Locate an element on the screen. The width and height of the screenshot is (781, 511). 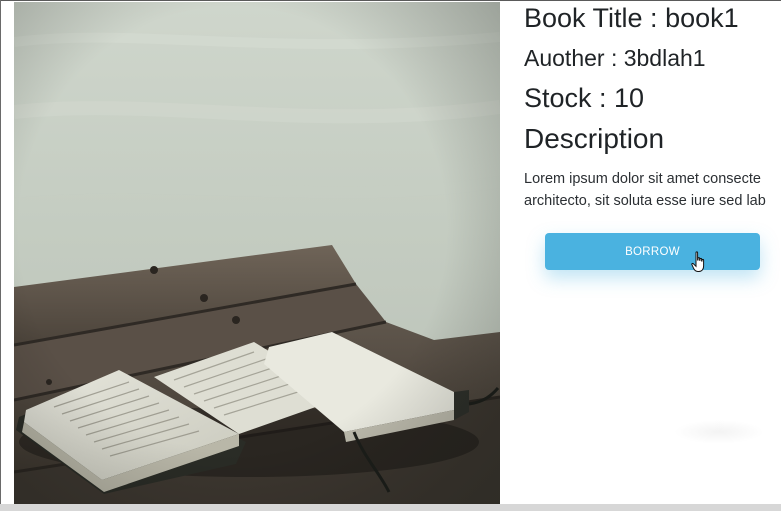
book-author: Auother : 3bdlah1 is located at coordinates (615, 58).